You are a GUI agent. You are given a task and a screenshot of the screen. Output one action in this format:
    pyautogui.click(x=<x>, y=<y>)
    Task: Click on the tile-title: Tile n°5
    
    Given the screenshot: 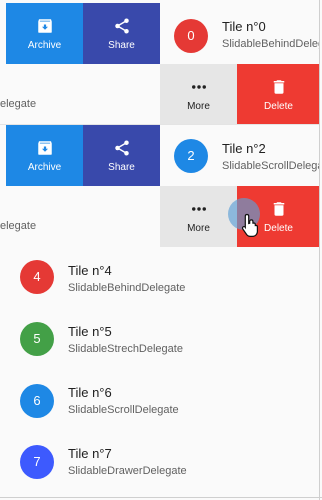 What is the action you would take?
    pyautogui.click(x=90, y=331)
    